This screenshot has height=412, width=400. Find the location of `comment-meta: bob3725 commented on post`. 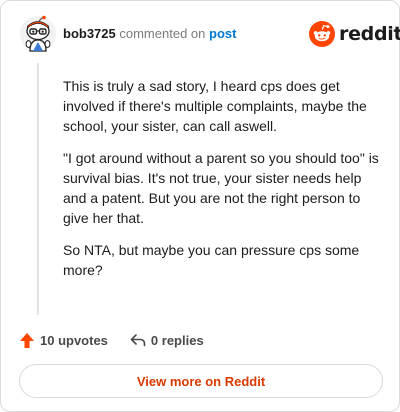

comment-meta: bob3725 commented on post is located at coordinates (149, 34).